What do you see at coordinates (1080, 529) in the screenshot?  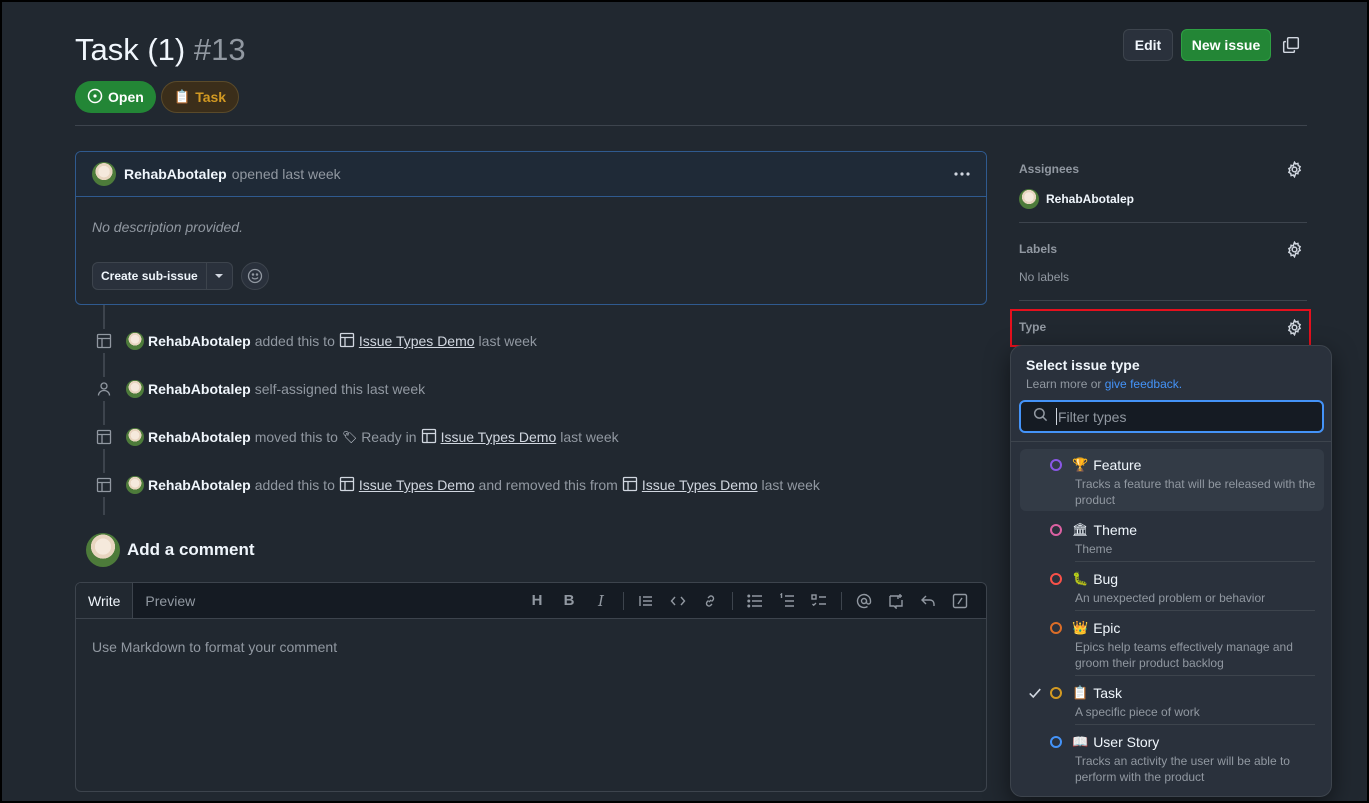 I see `building-icon: 🏛` at bounding box center [1080, 529].